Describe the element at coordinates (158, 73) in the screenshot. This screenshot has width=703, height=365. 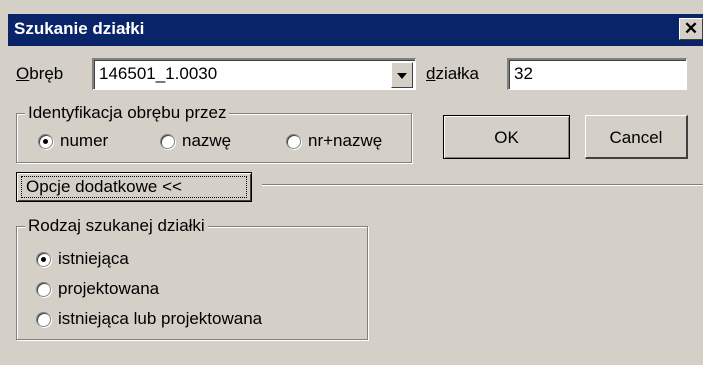
I see `obreb-value: 146501_1.0030` at that location.